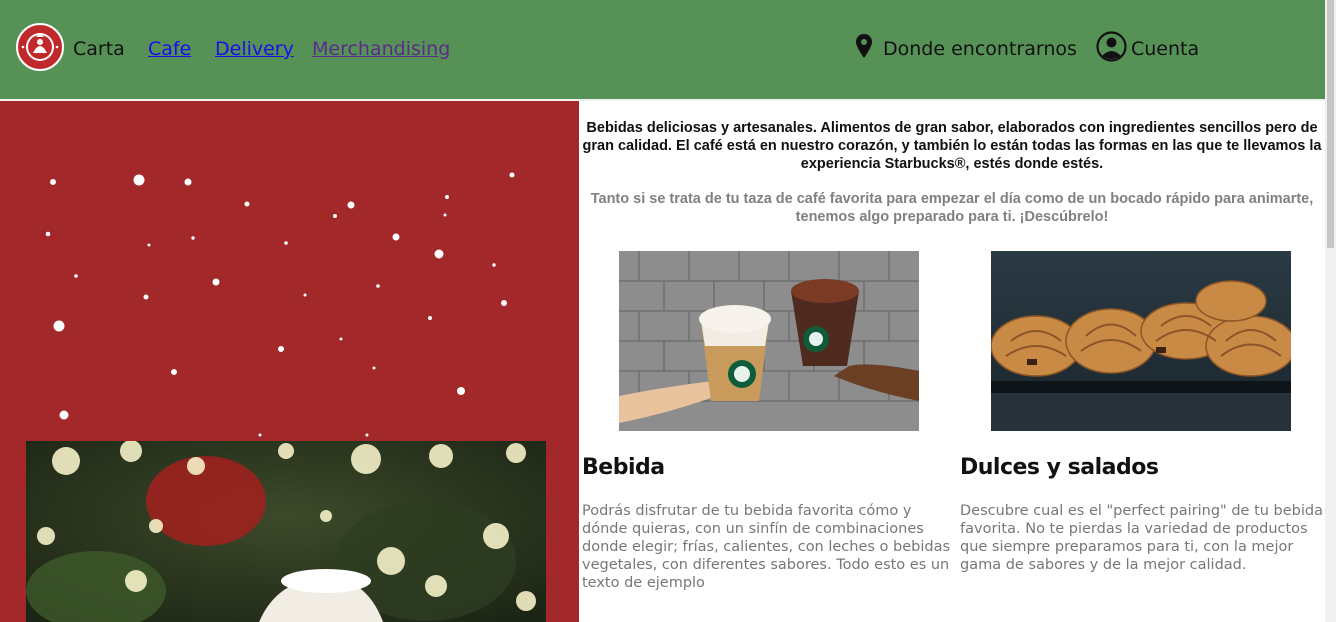  What do you see at coordinates (980, 49) in the screenshot?
I see `location-link: Donde encontrarnos` at bounding box center [980, 49].